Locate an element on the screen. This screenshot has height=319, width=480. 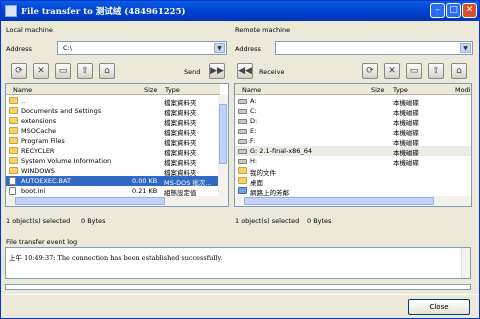
remote-file-row: E: 本機磁碟 is located at coordinates (353, 131).